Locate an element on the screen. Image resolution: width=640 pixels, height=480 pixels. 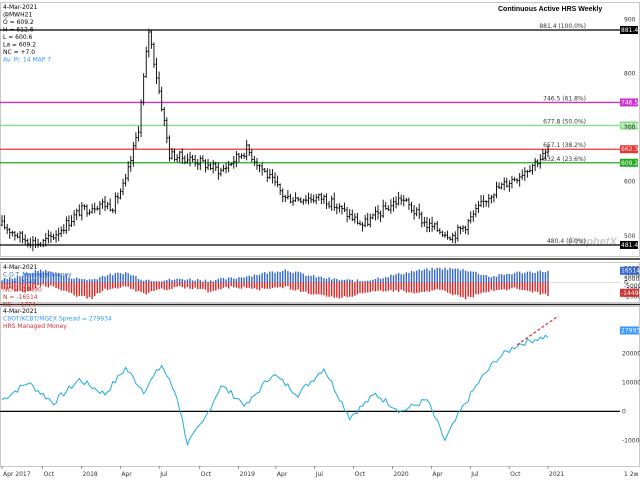
x-tick-label: Jul is located at coordinates (319, 474).